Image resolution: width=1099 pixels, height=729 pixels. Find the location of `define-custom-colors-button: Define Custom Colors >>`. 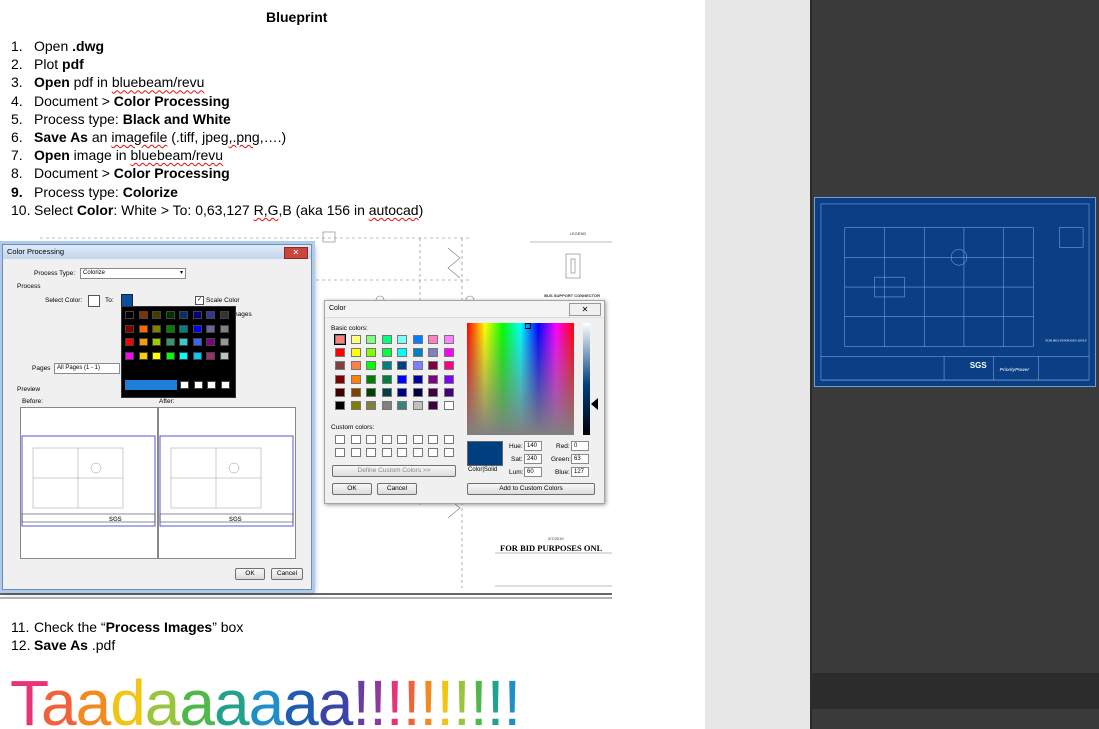

define-custom-colors-button: Define Custom Colors >> is located at coordinates (394, 471).